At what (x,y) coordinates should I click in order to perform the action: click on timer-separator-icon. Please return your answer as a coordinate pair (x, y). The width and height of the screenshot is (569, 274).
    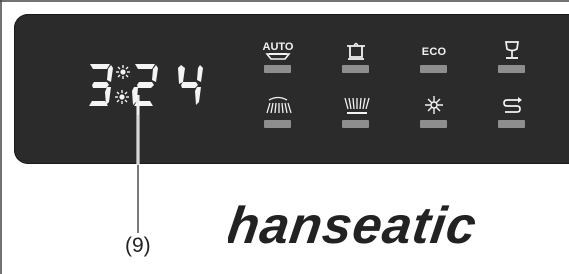
    Looking at the image, I should click on (122, 84).